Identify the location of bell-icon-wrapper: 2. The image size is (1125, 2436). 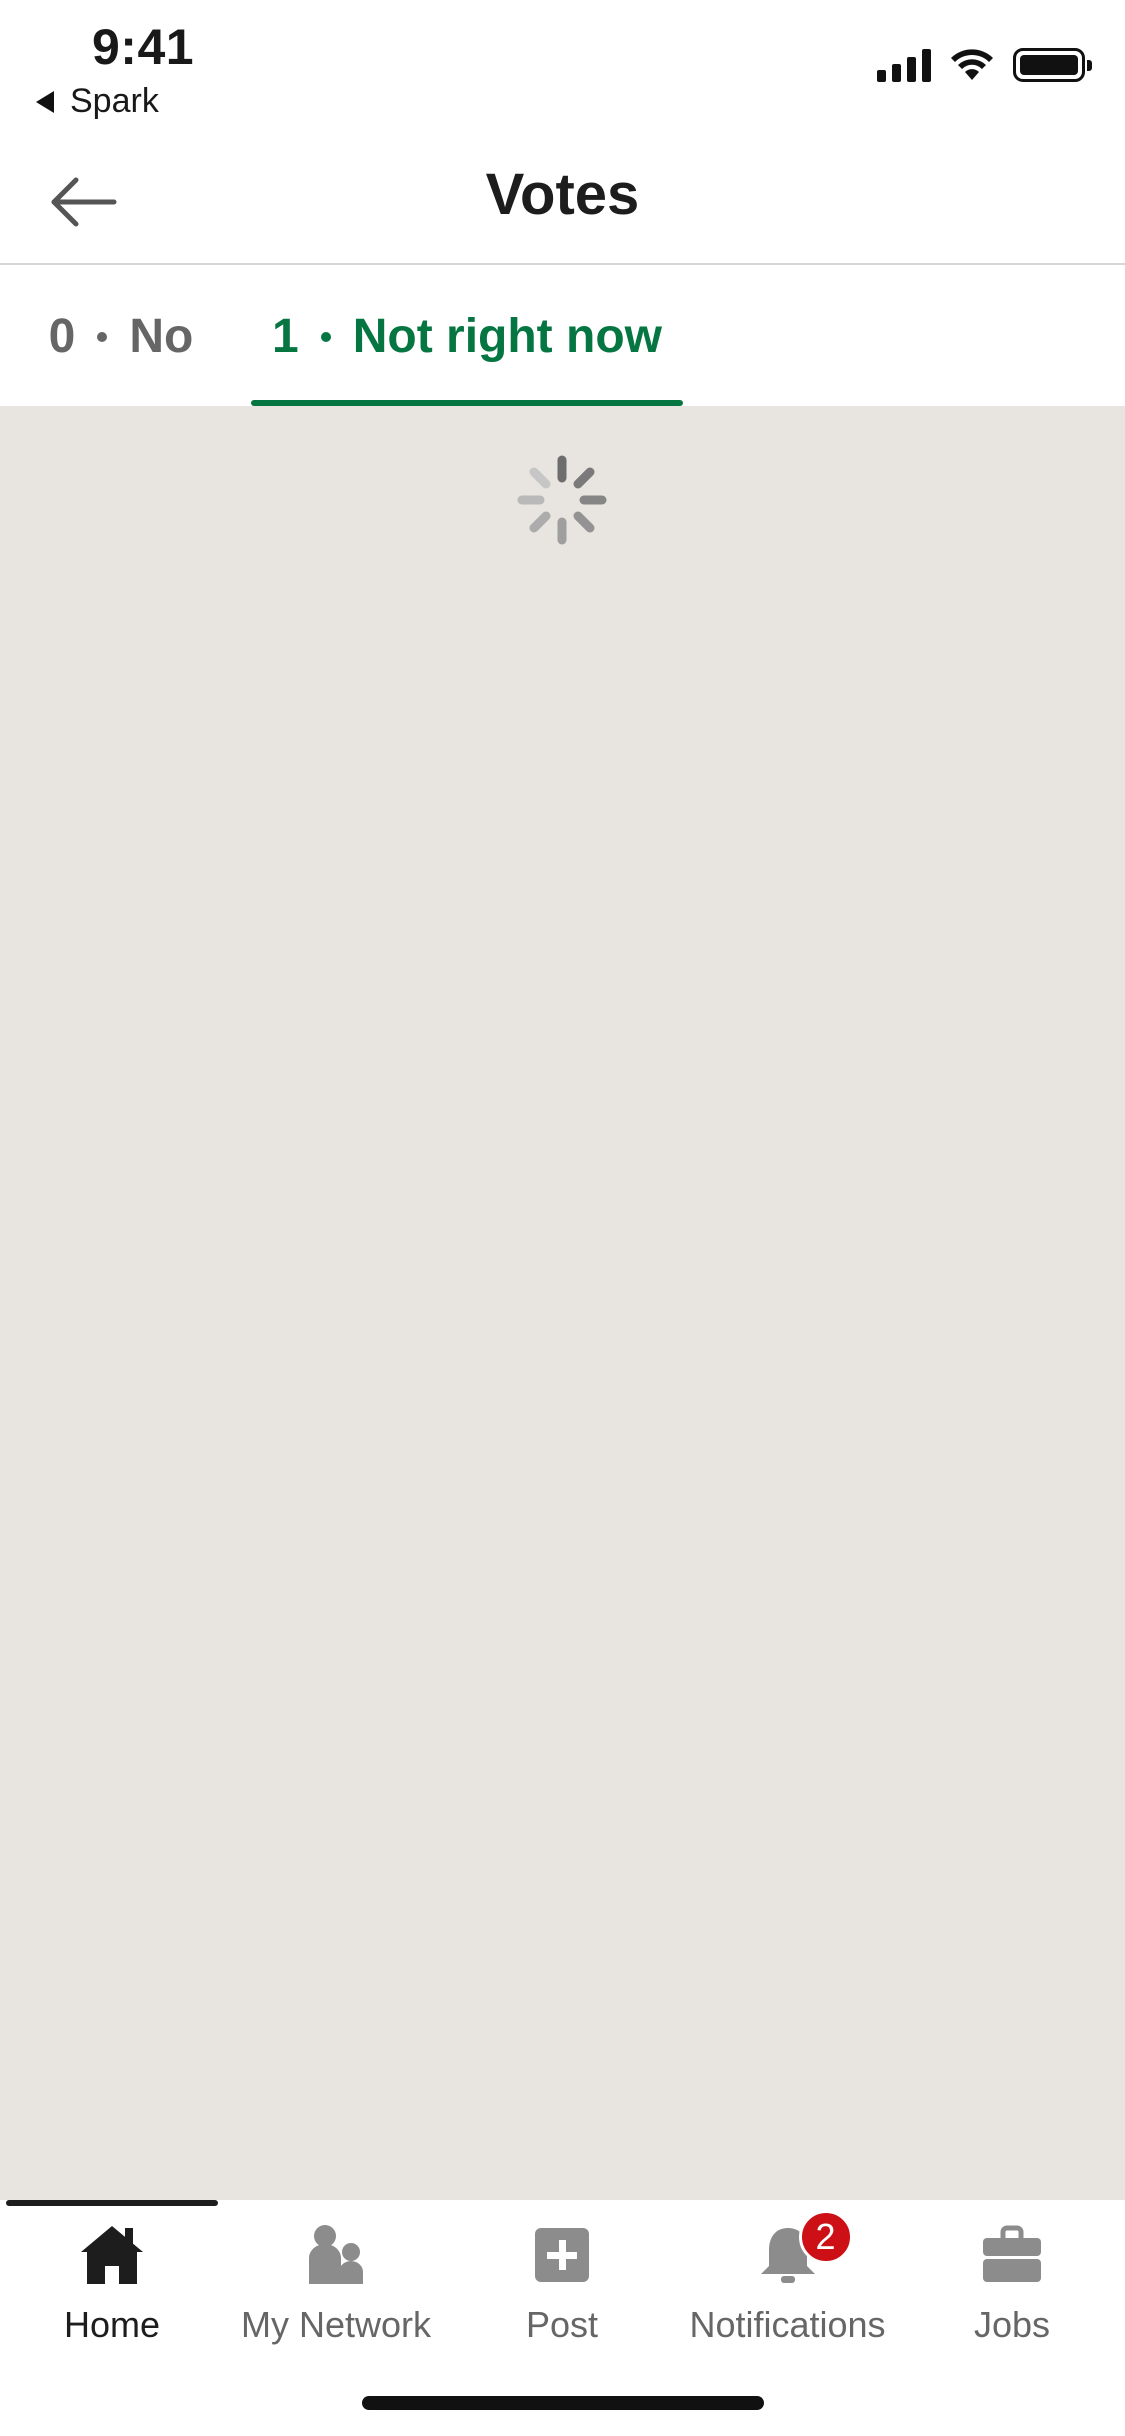
(804, 2249).